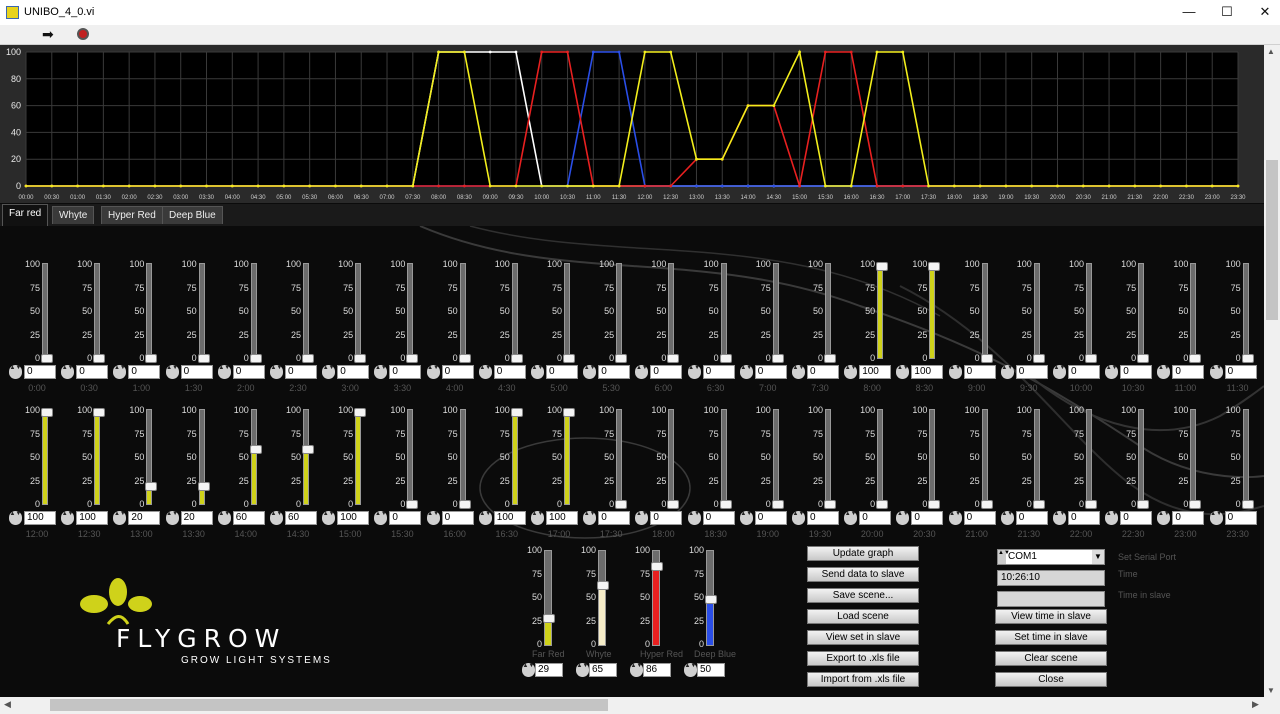 Image resolution: width=1280 pixels, height=714 pixels. Describe the element at coordinates (246, 329) in the screenshot. I see `time-slider: 100 75 50 25 0 ▲▼ 0 2:00` at that location.